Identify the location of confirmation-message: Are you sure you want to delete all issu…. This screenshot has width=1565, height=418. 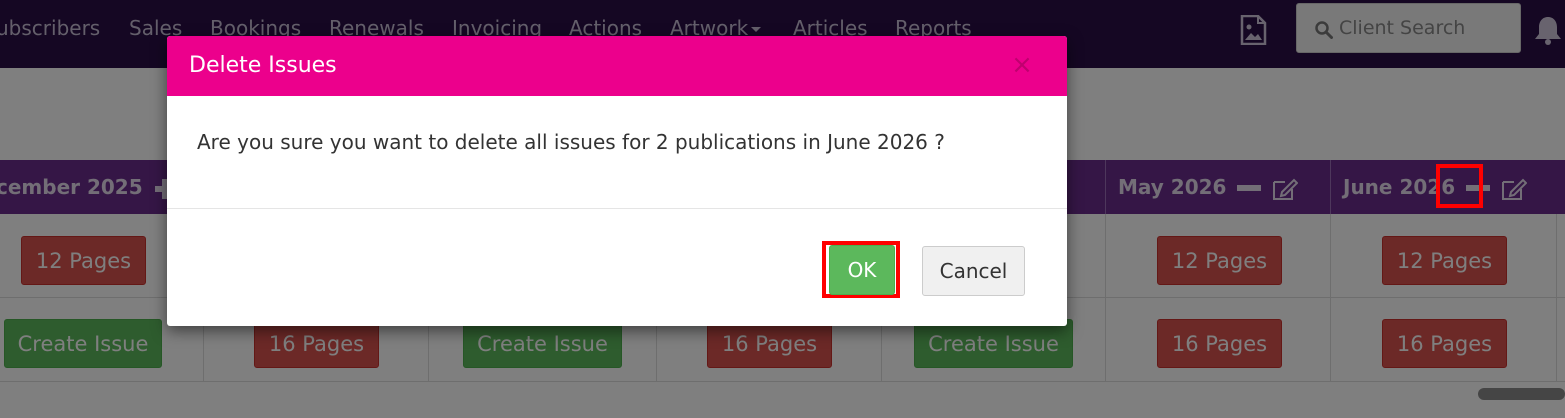
(571, 142).